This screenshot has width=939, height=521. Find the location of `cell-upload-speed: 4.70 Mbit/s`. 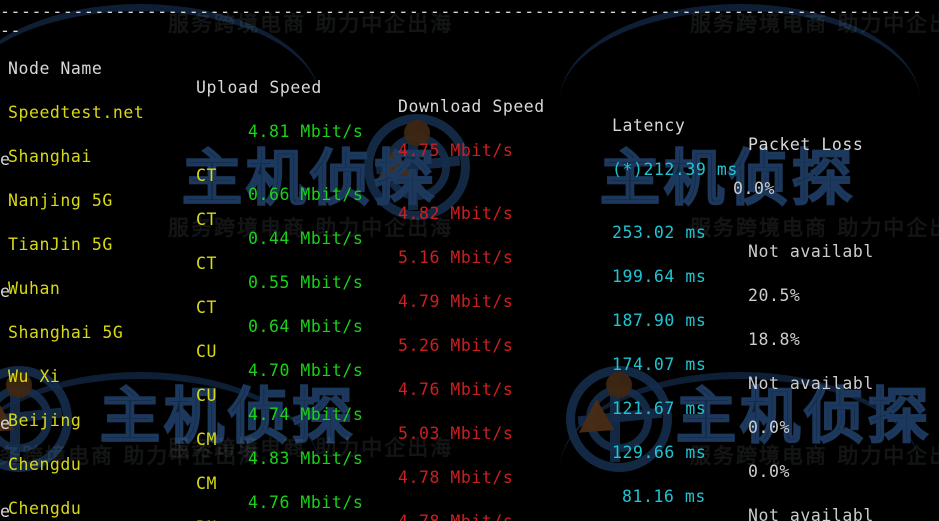

cell-upload-speed: 4.70 Mbit/s is located at coordinates (306, 370).